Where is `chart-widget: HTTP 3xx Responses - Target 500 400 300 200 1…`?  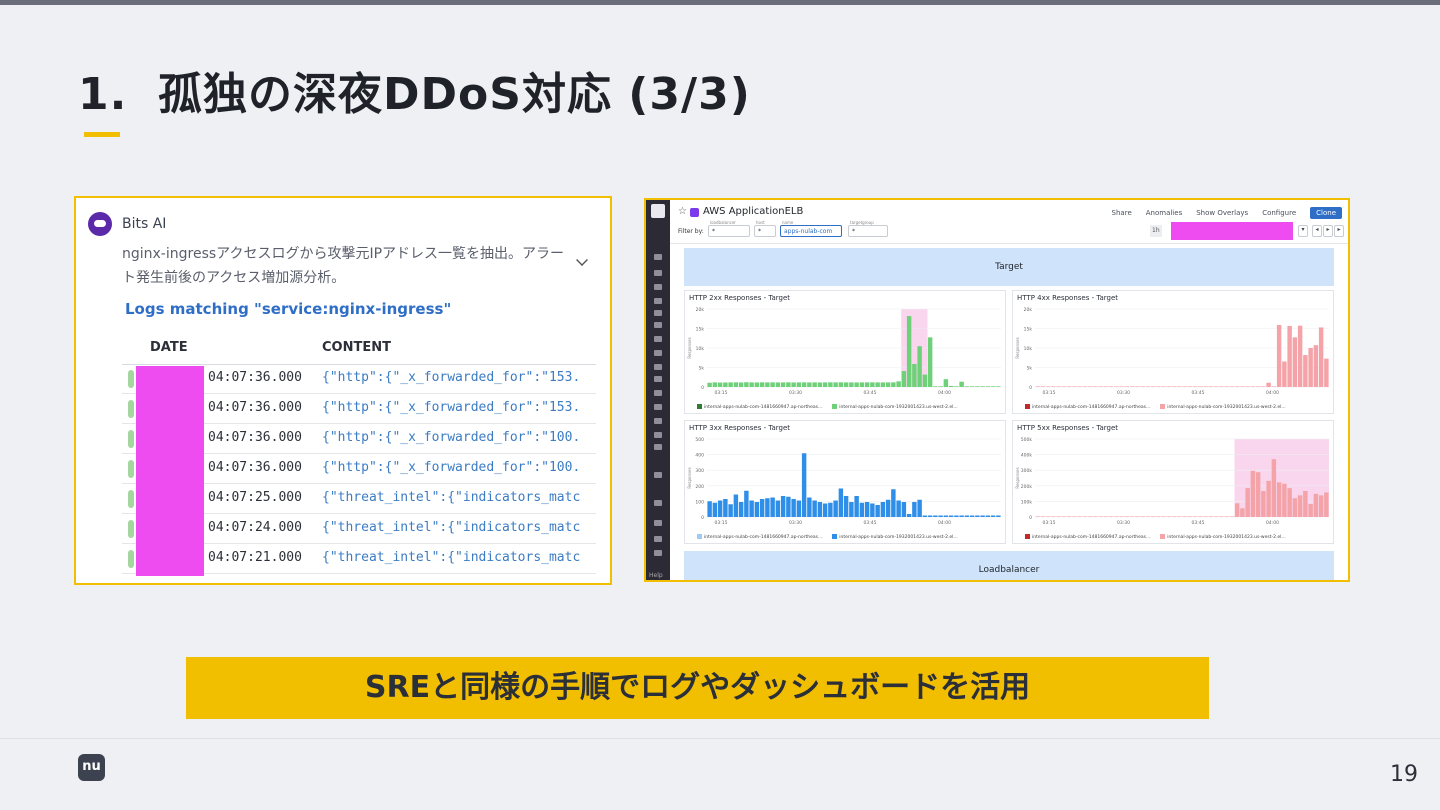
chart-widget: HTTP 3xx Responses - Target 500 400 300 200 1… is located at coordinates (845, 482).